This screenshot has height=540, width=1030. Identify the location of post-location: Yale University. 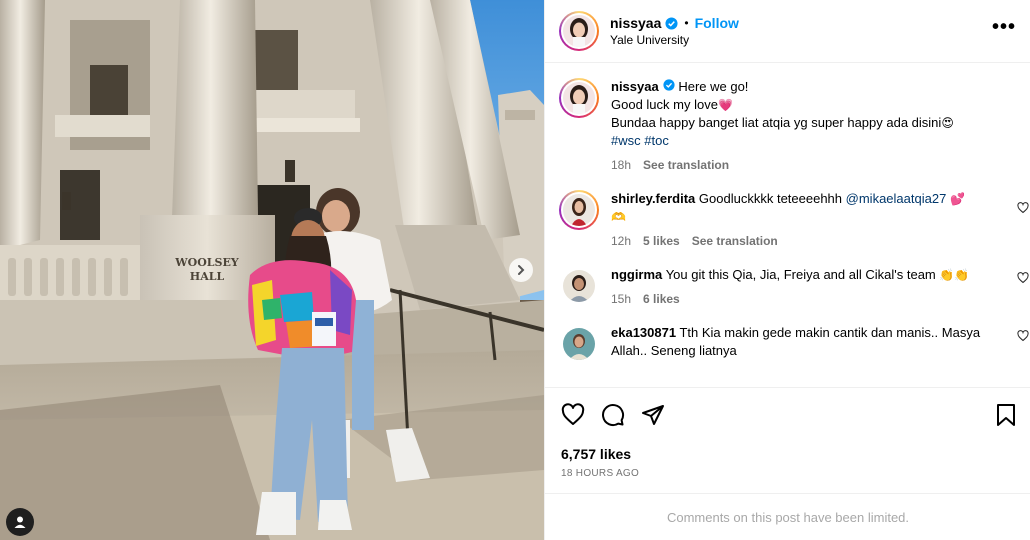
(801, 40).